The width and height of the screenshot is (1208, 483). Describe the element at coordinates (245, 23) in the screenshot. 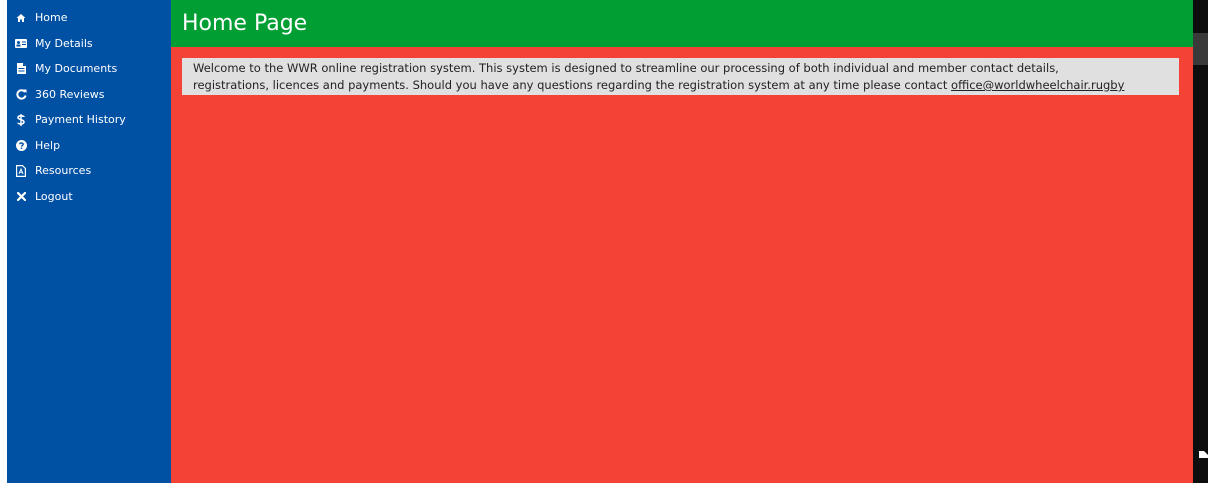

I see `page-title: Home Page` at that location.